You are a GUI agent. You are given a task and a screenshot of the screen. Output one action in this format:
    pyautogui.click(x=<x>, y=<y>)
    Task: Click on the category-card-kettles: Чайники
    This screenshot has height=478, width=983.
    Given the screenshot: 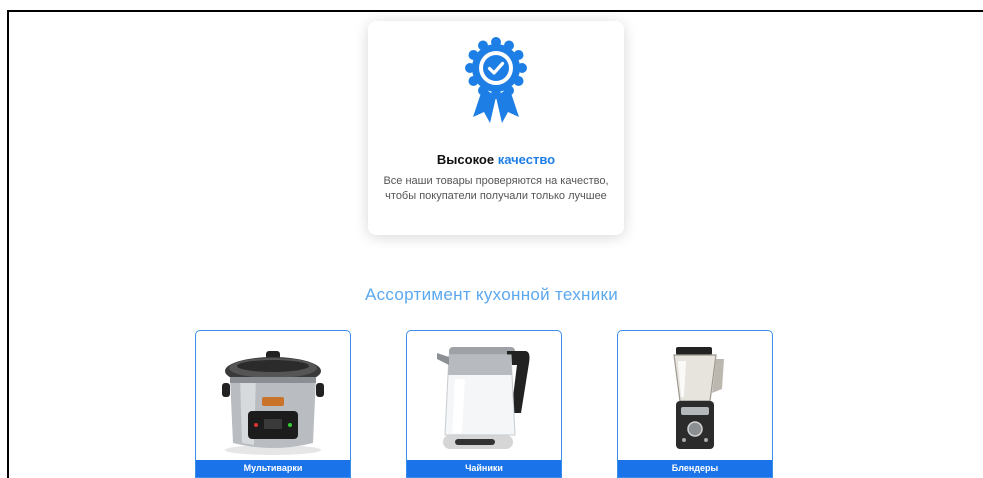 What is the action you would take?
    pyautogui.click(x=484, y=404)
    